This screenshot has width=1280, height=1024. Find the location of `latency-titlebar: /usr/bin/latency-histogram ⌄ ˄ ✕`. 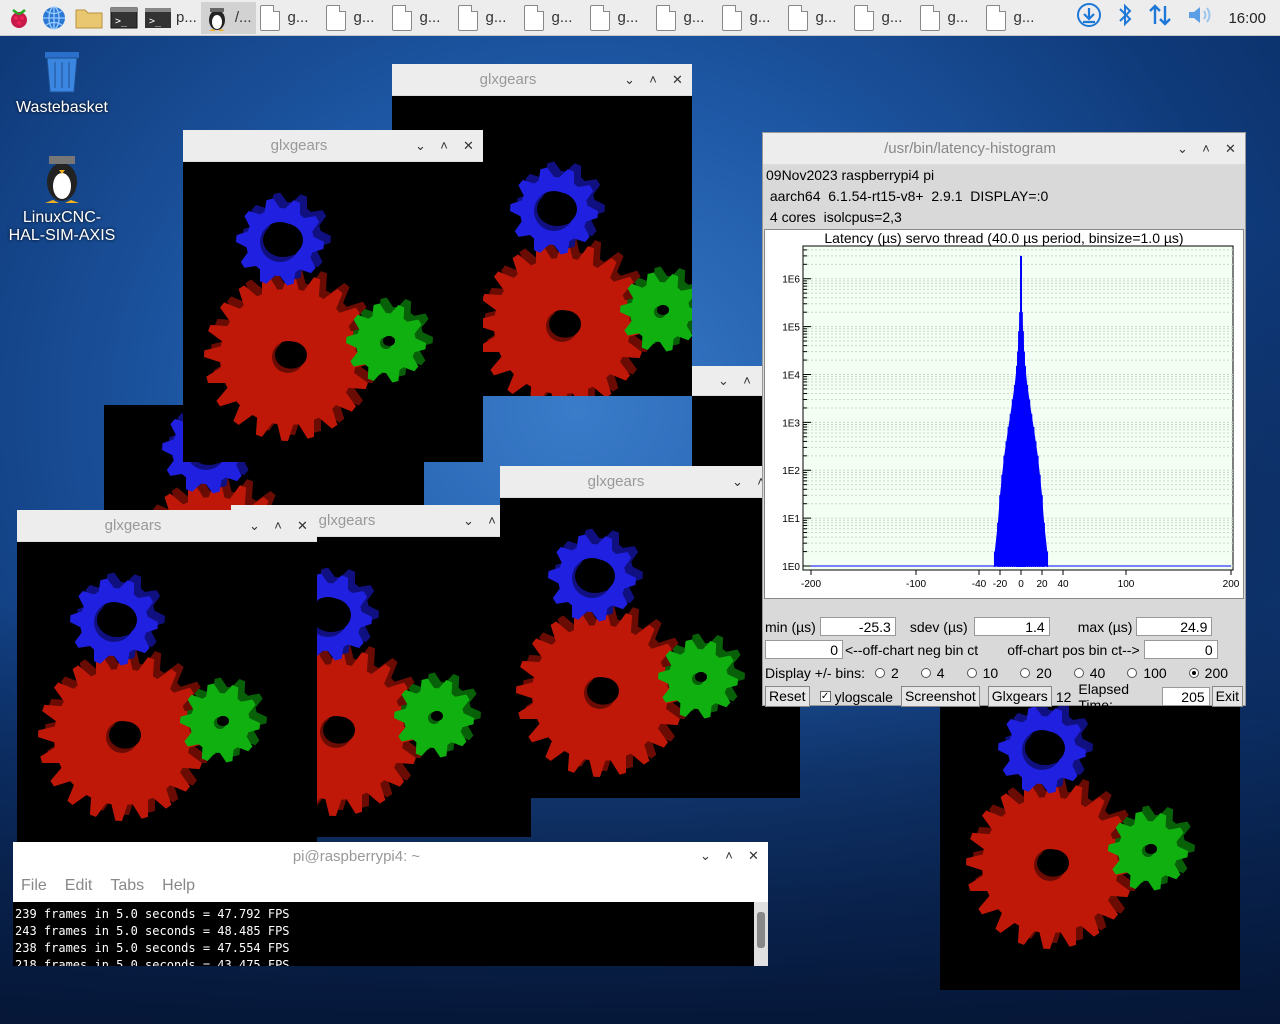

latency-titlebar: /usr/bin/latency-histogram ⌄ ˄ ✕ is located at coordinates (1004, 149).